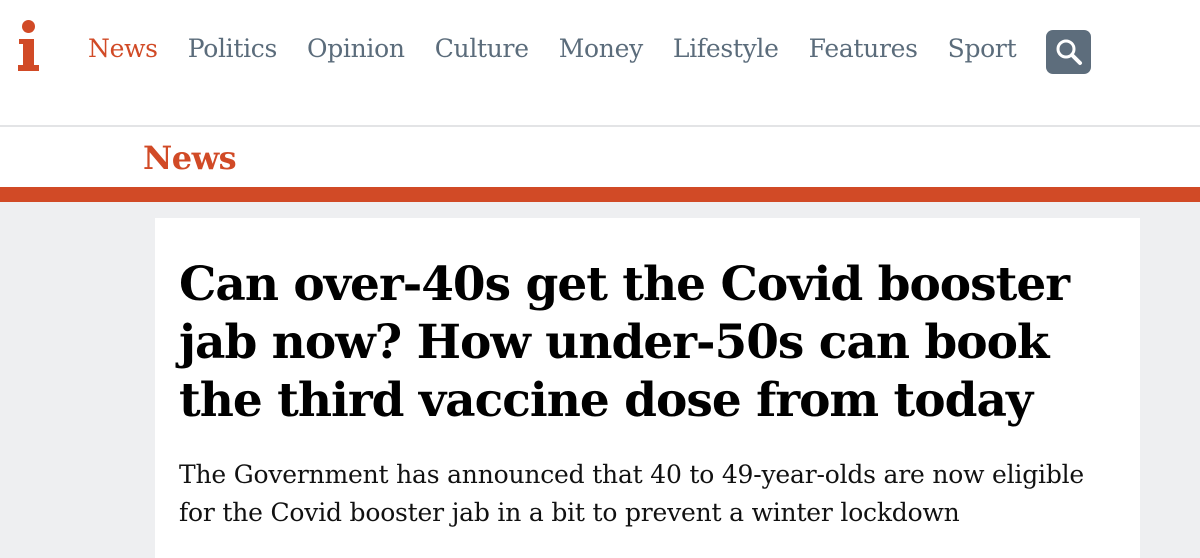 The image size is (1200, 558). I want to click on nav-item-politics: Politics, so click(233, 48).